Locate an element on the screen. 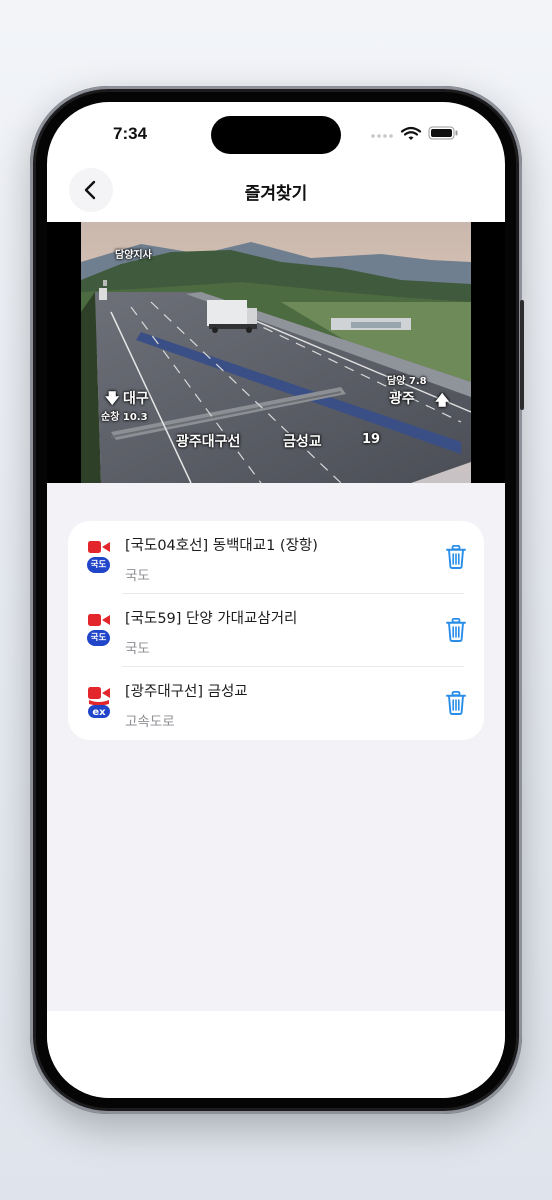 This screenshot has height=1200, width=552. page-title: 즐겨찾기 is located at coordinates (276, 194).